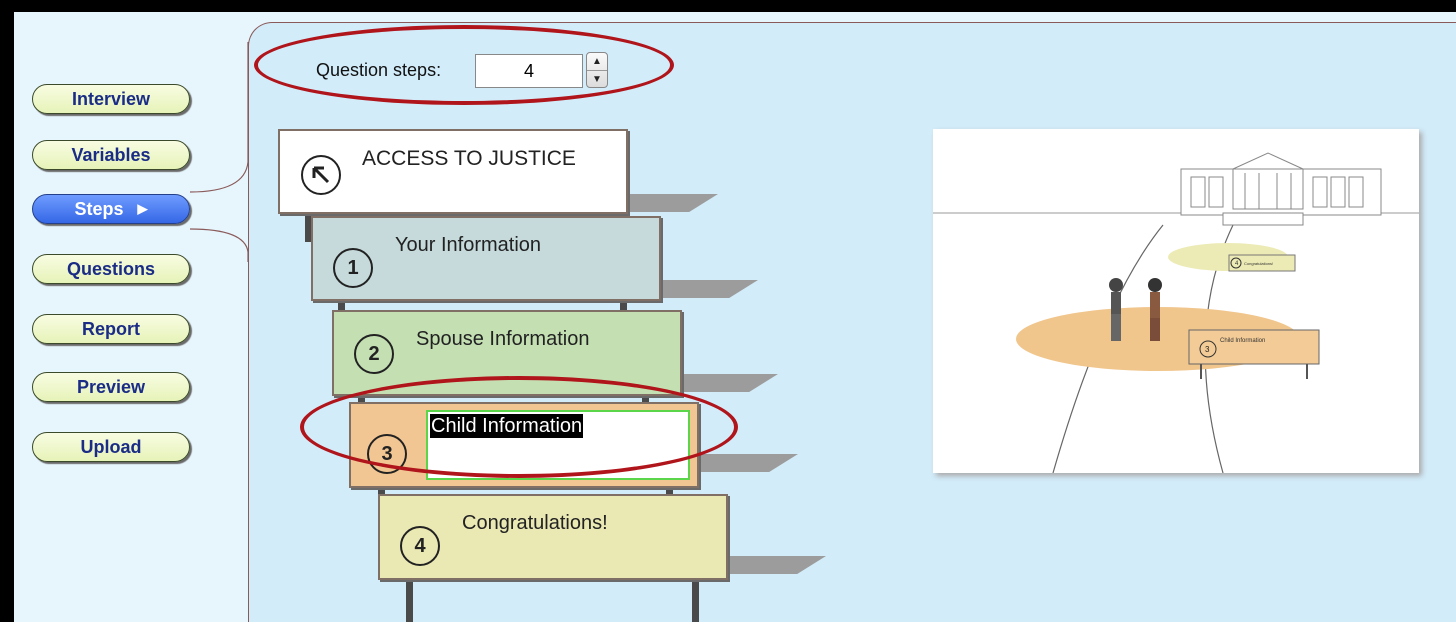 This screenshot has height=622, width=1456. I want to click on spinner-down-icon: ▼, so click(597, 79).